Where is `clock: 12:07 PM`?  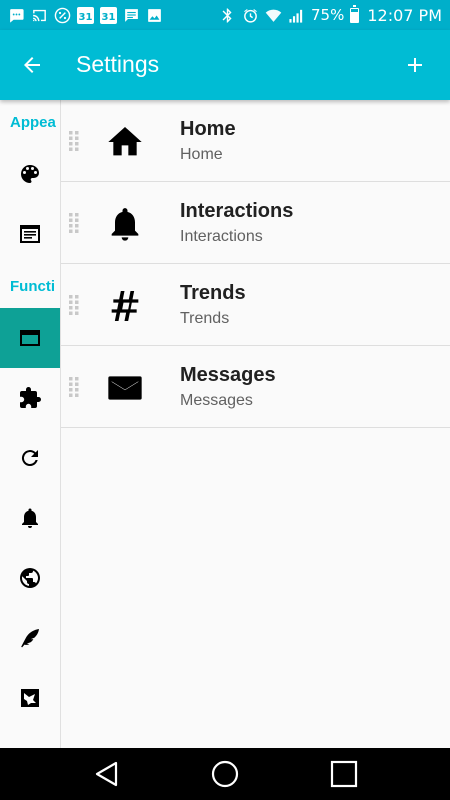 clock: 12:07 PM is located at coordinates (404, 15).